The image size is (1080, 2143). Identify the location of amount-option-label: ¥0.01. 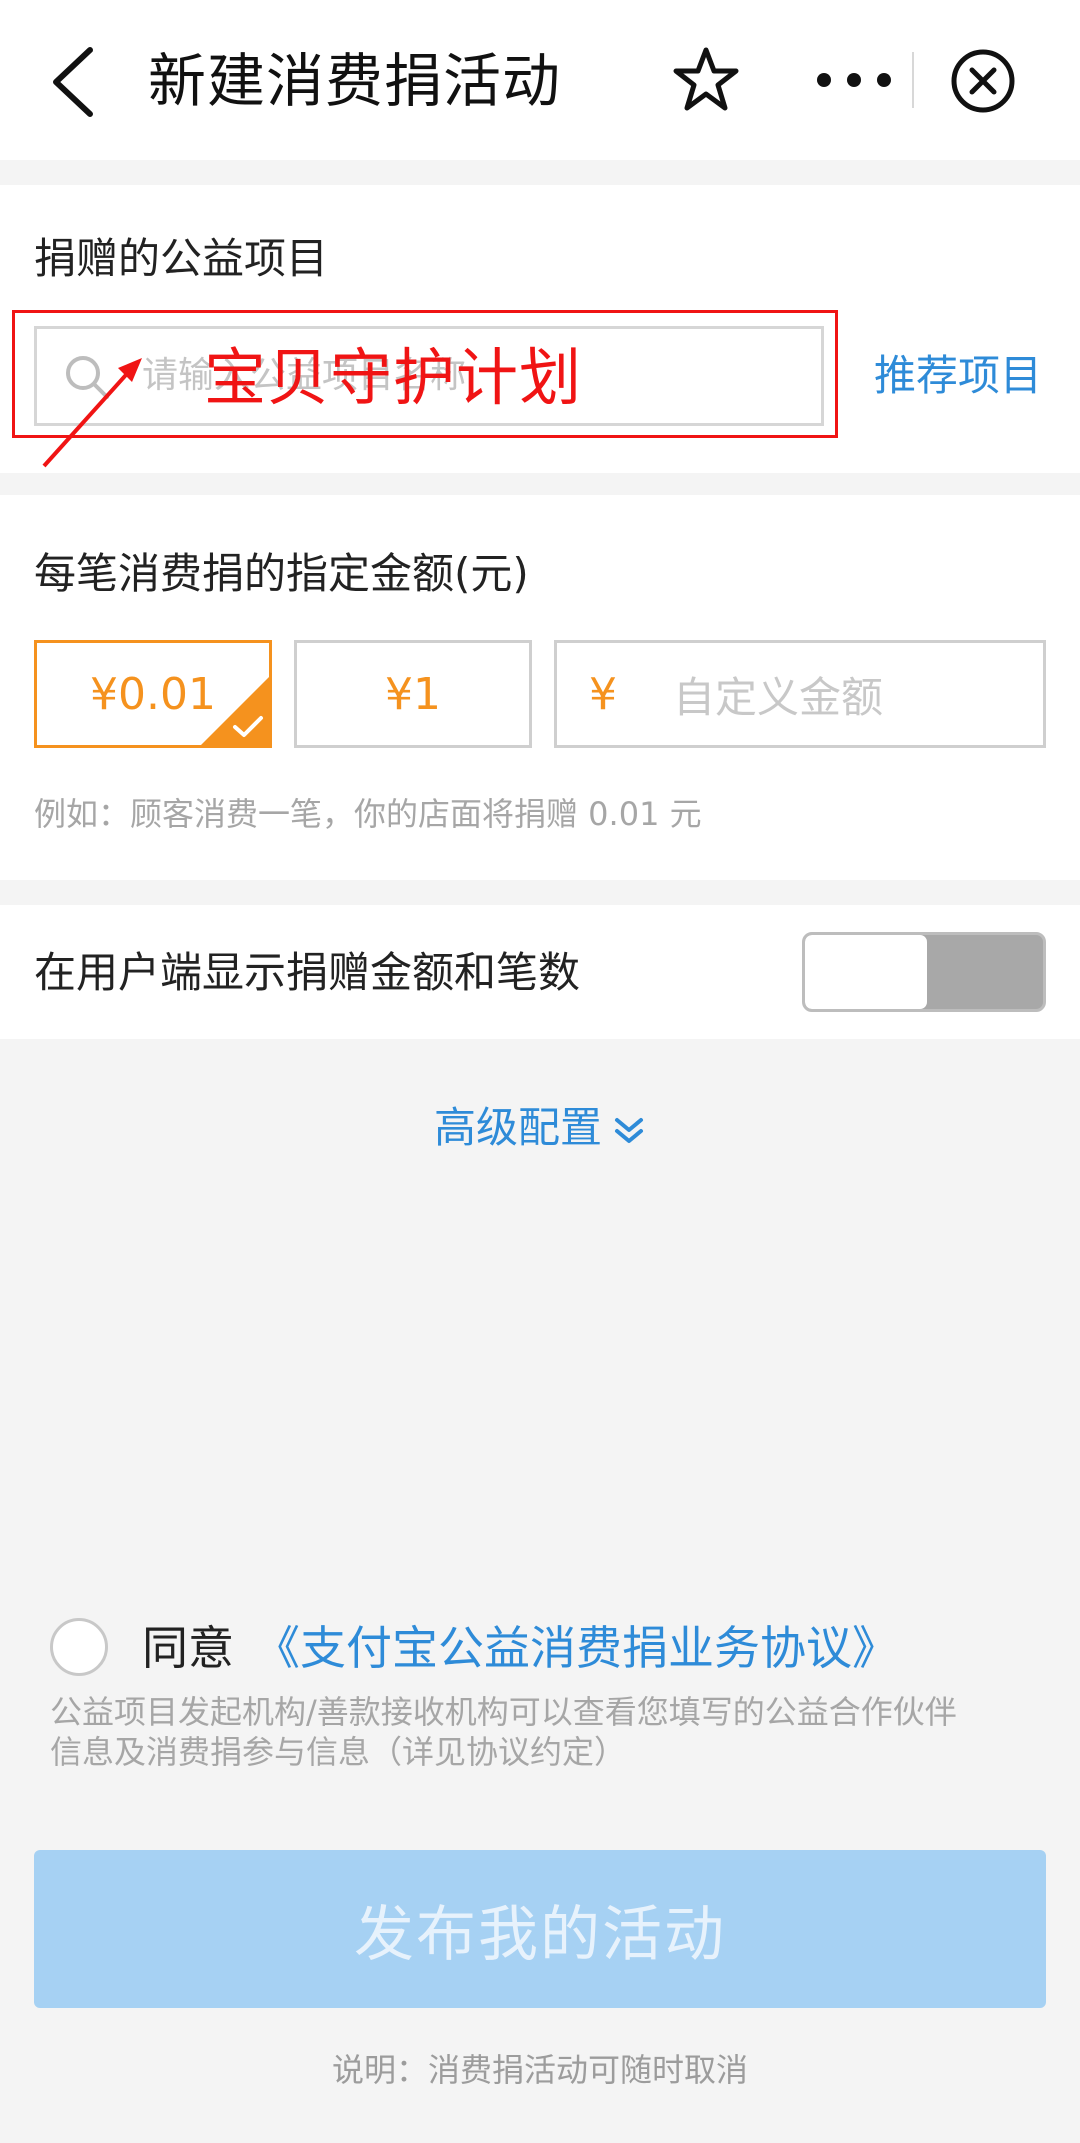
(153, 694).